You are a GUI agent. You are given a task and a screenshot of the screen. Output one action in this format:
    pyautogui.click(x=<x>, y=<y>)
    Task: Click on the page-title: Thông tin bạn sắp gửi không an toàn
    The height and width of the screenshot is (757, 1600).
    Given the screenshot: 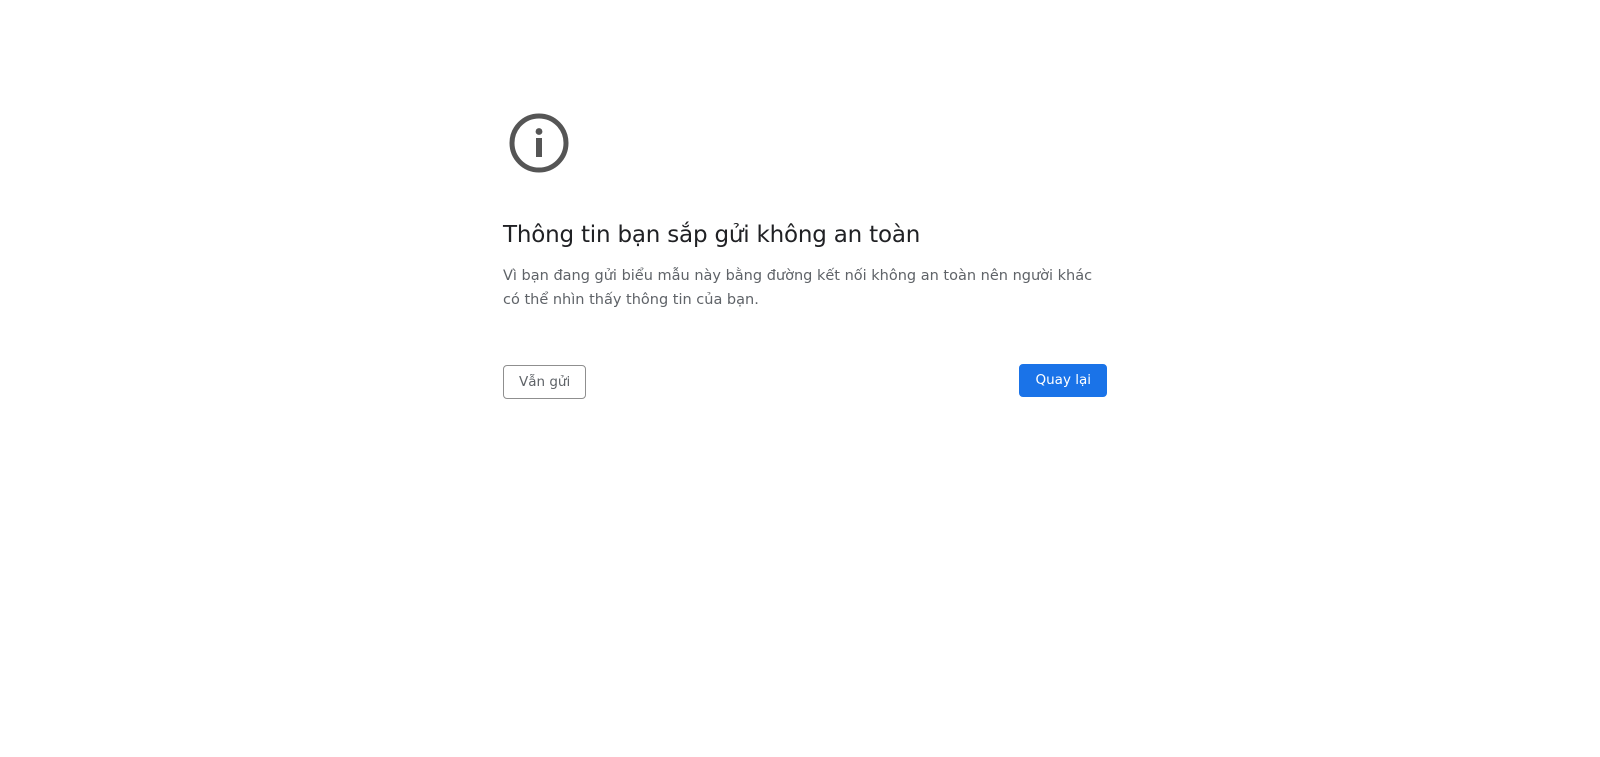 What is the action you would take?
    pyautogui.click(x=712, y=235)
    